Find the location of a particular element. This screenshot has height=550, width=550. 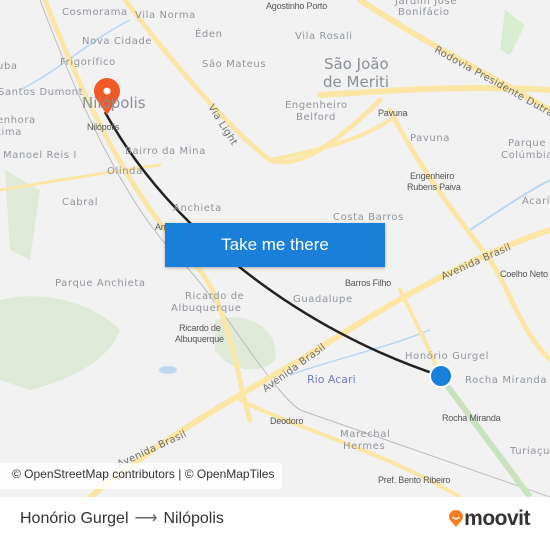

map-label: Guadalupe is located at coordinates (323, 299).